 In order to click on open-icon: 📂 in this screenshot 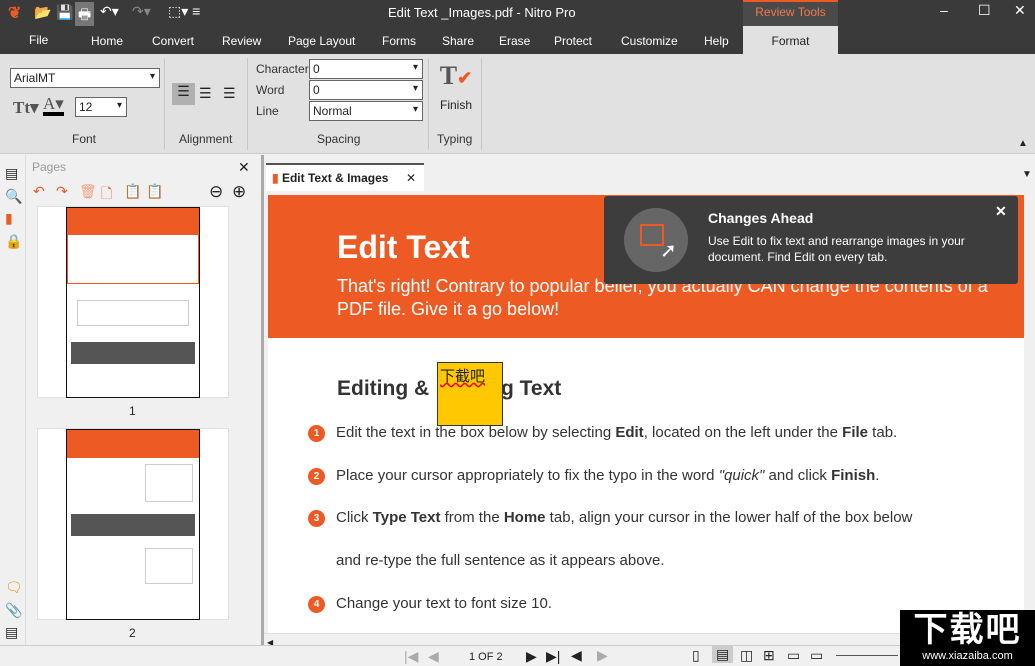, I will do `click(42, 12)`.